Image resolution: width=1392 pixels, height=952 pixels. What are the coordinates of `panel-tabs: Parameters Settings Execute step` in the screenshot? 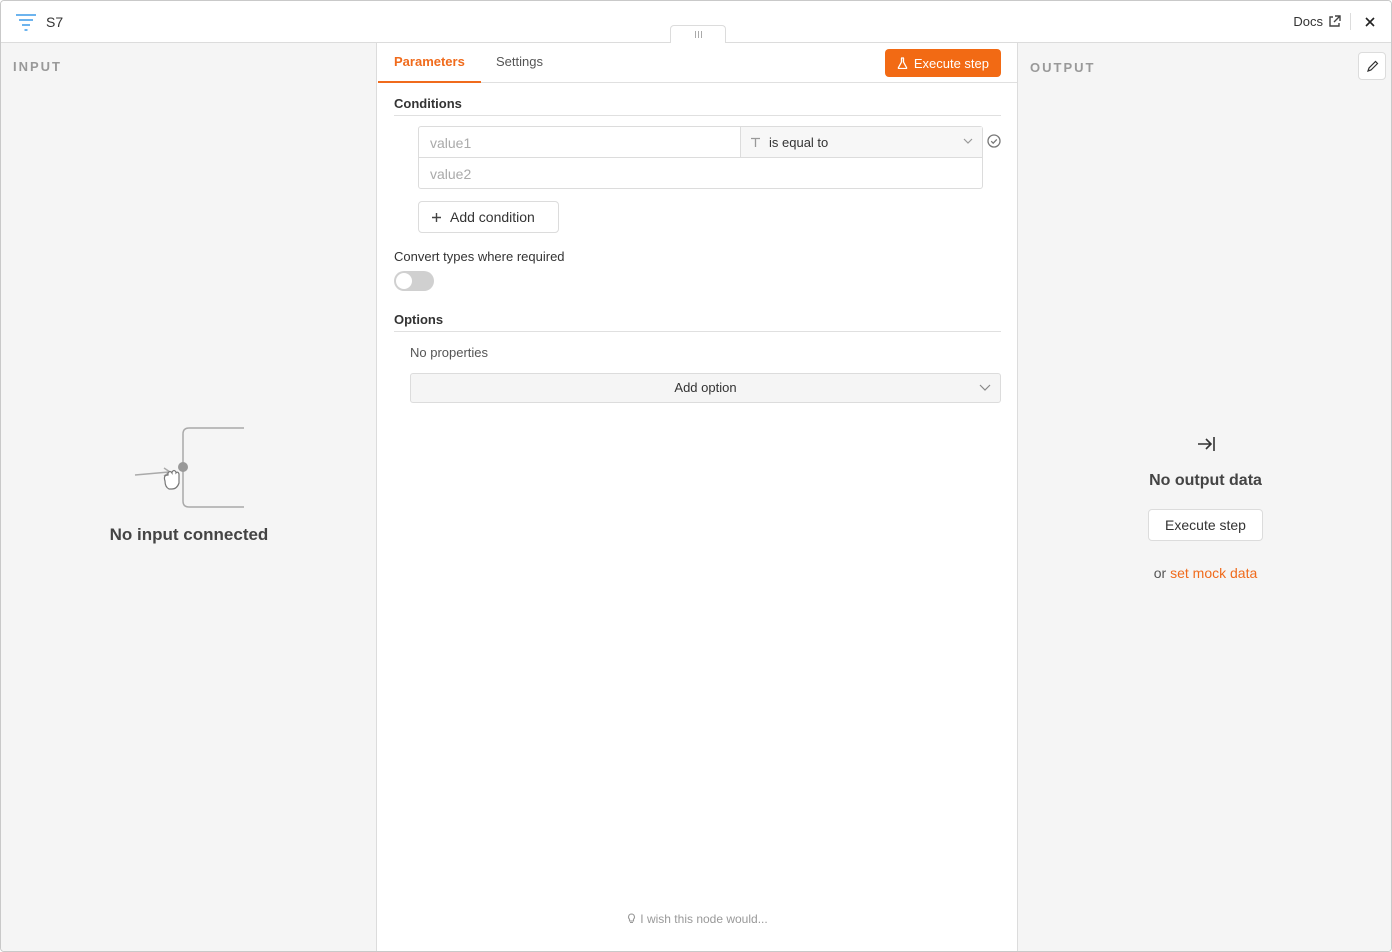 It's located at (697, 63).